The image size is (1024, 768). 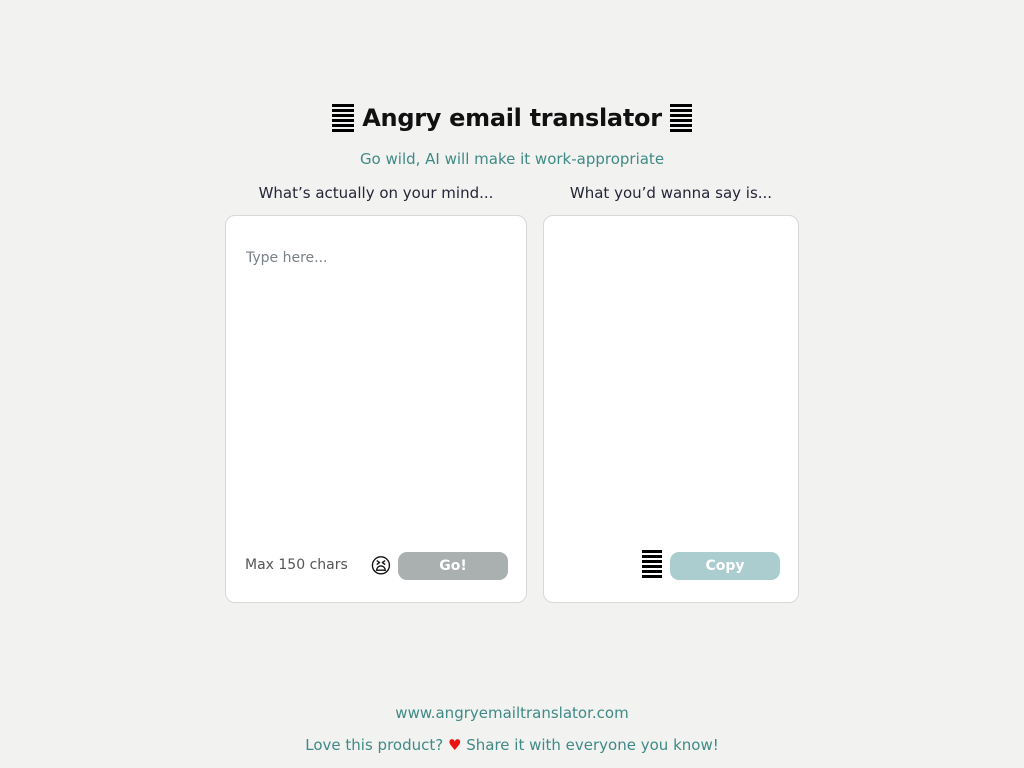 I want to click on tired-face-icon: 😫, so click(x=381, y=566).